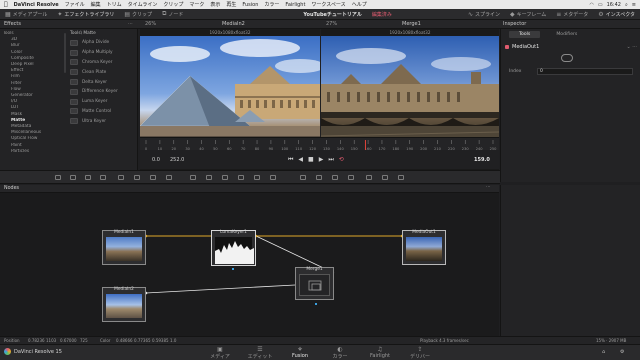 The image size is (640, 360). Describe the element at coordinates (220, 353) in the screenshot. I see `page-media: ▣ メディア` at that location.